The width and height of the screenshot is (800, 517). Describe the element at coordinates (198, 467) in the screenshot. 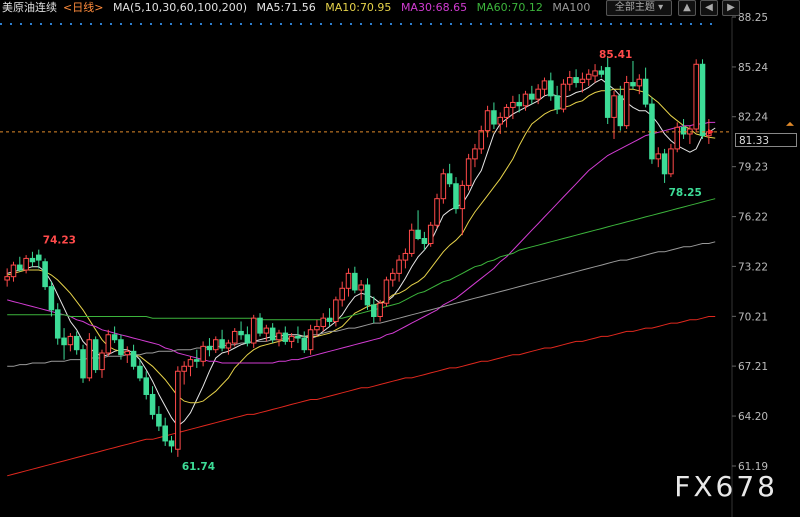

I see `low-annotation: 61.74` at that location.